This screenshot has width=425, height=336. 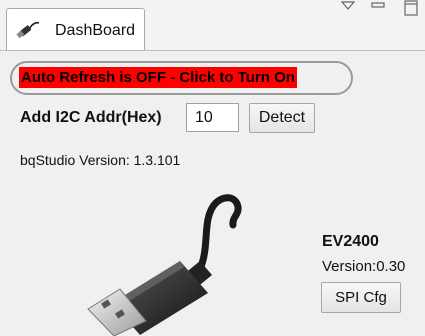 I want to click on view-menu-triangle-icon, so click(x=348, y=6).